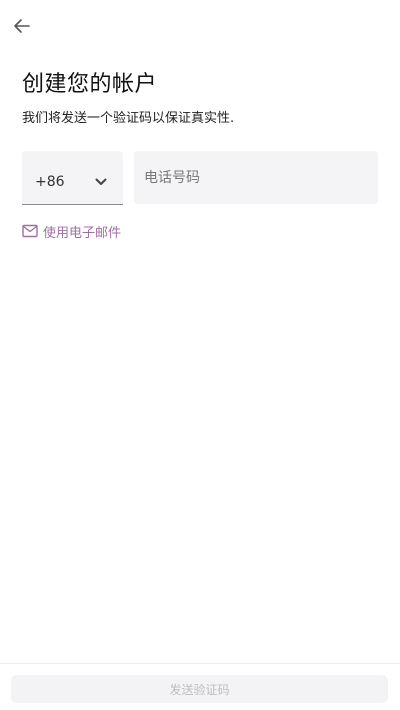 This screenshot has height=710, width=400. I want to click on footer-divider, so click(200, 663).